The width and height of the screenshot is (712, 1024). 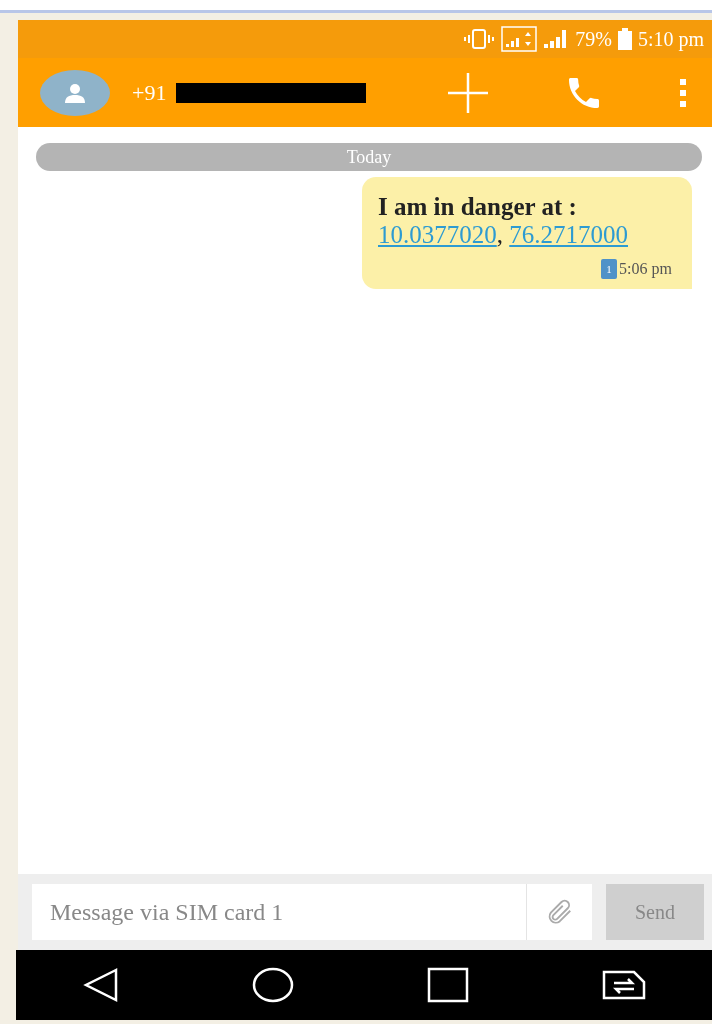 What do you see at coordinates (500, 234) in the screenshot?
I see `comma: ,` at bounding box center [500, 234].